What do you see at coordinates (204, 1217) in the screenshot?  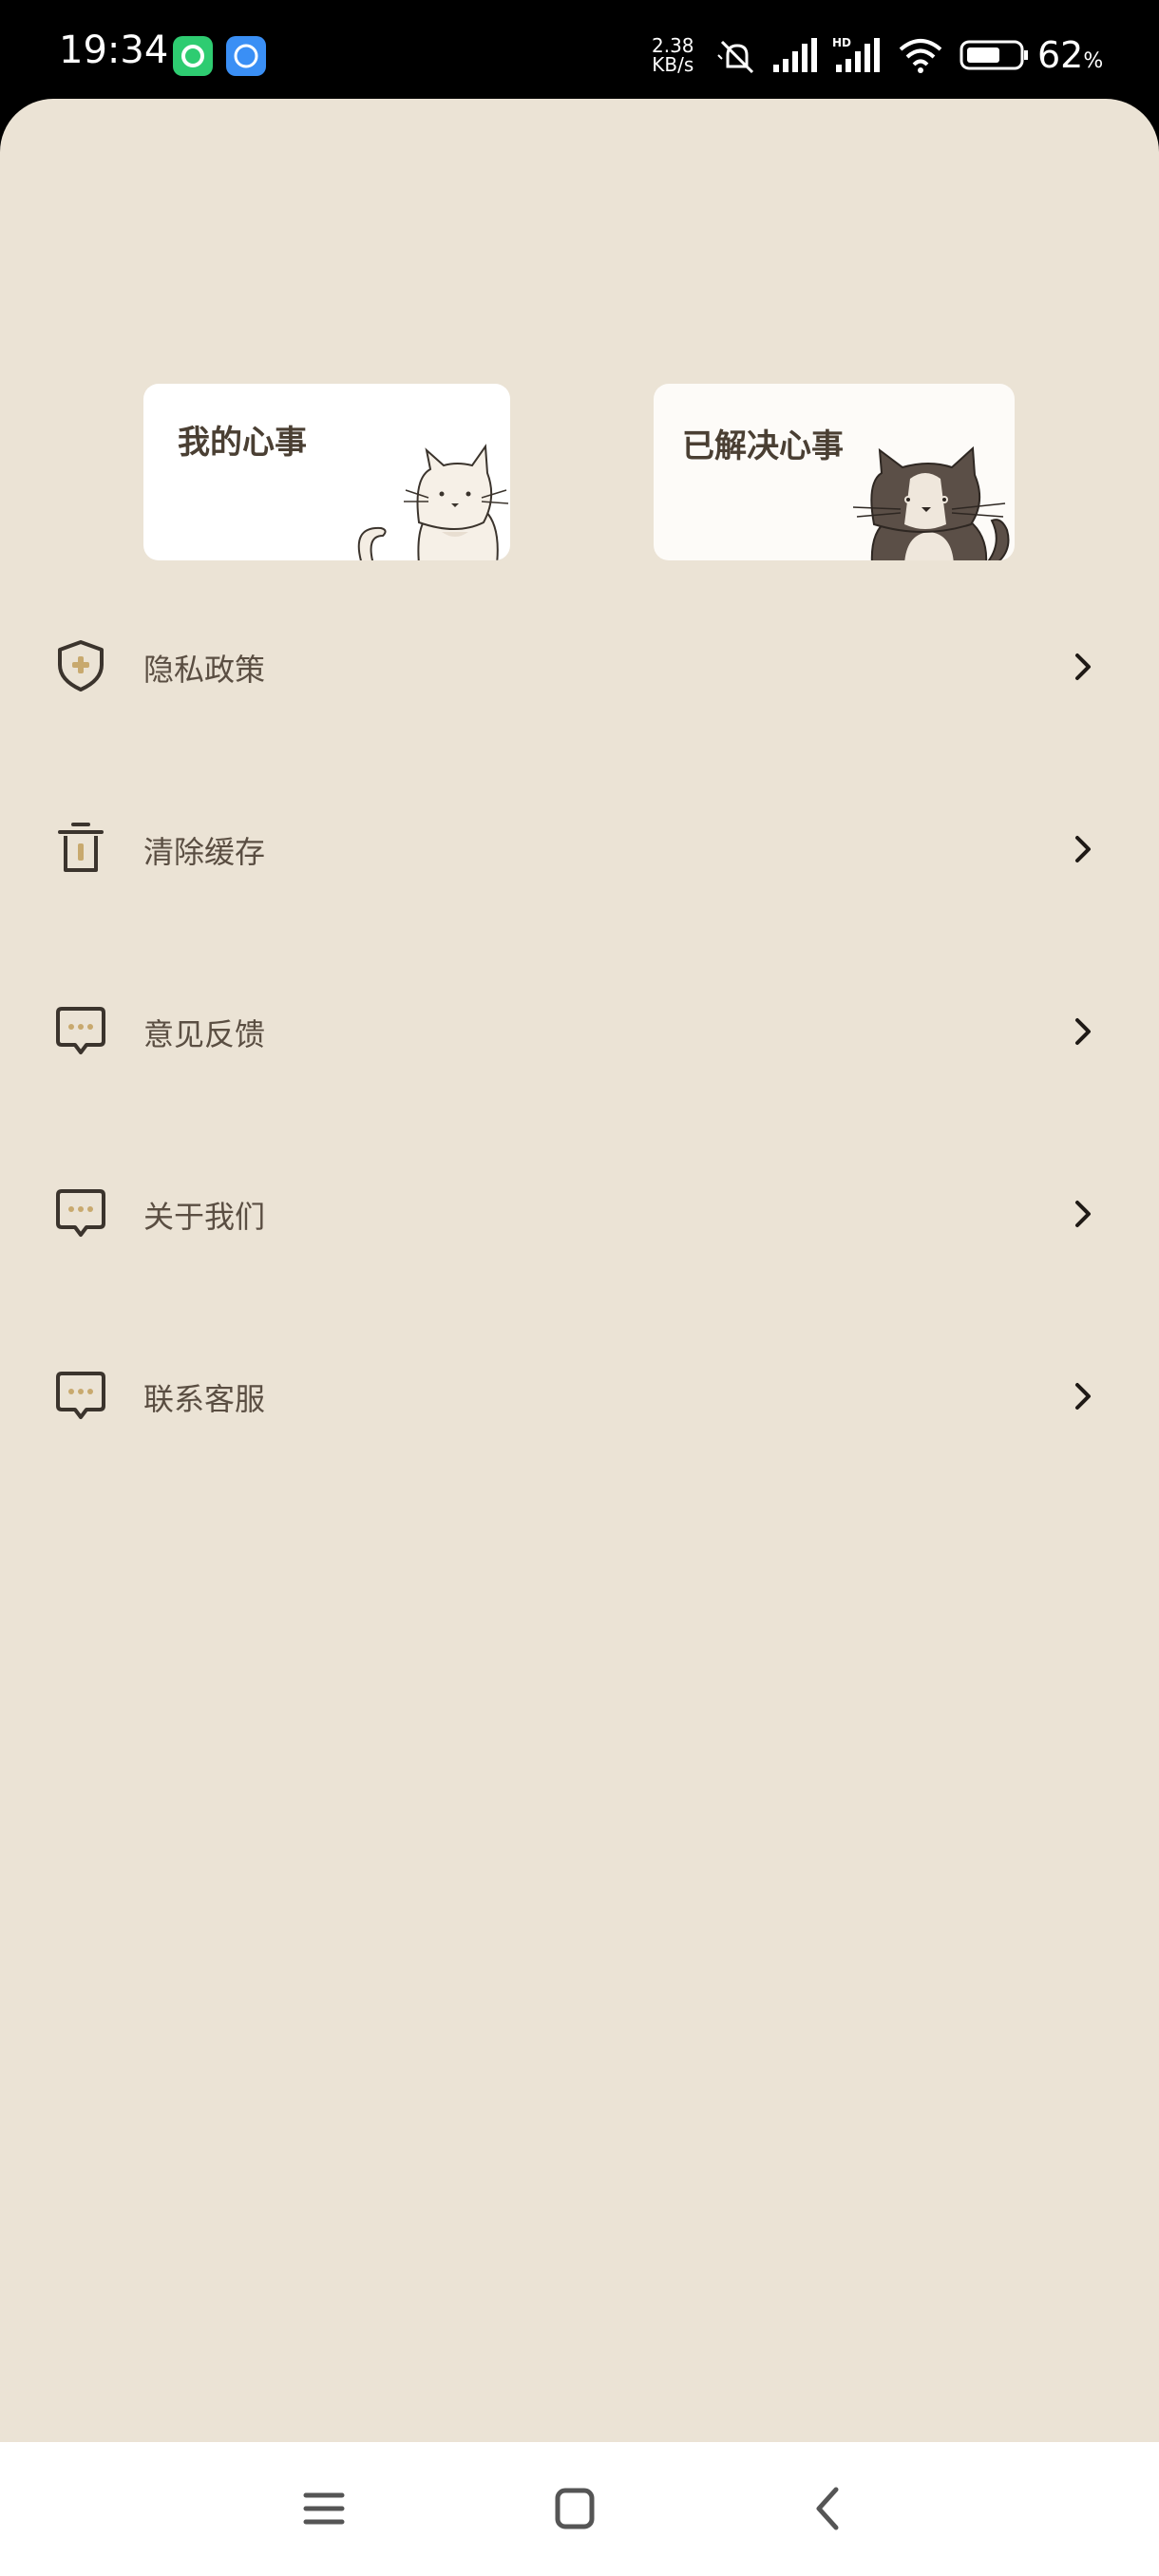 I see `menu-item-label: 关于我们` at bounding box center [204, 1217].